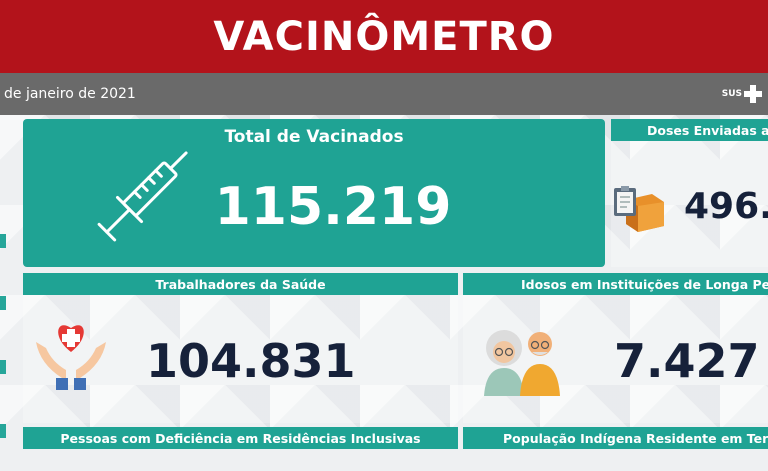  Describe the element at coordinates (726, 206) in the screenshot. I see `doses-sent-value: 496.1` at that location.